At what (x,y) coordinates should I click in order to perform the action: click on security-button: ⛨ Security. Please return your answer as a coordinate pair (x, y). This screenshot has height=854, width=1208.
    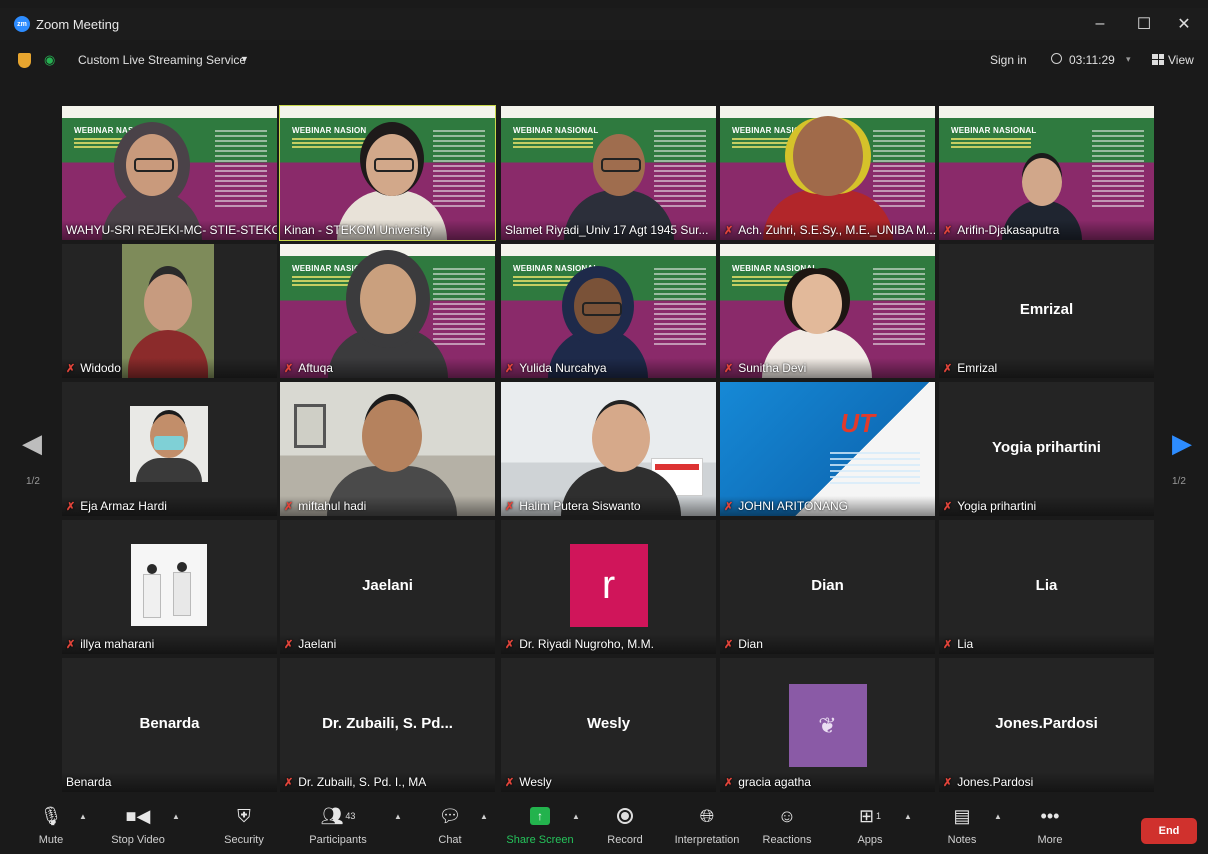
    Looking at the image, I should click on (244, 825).